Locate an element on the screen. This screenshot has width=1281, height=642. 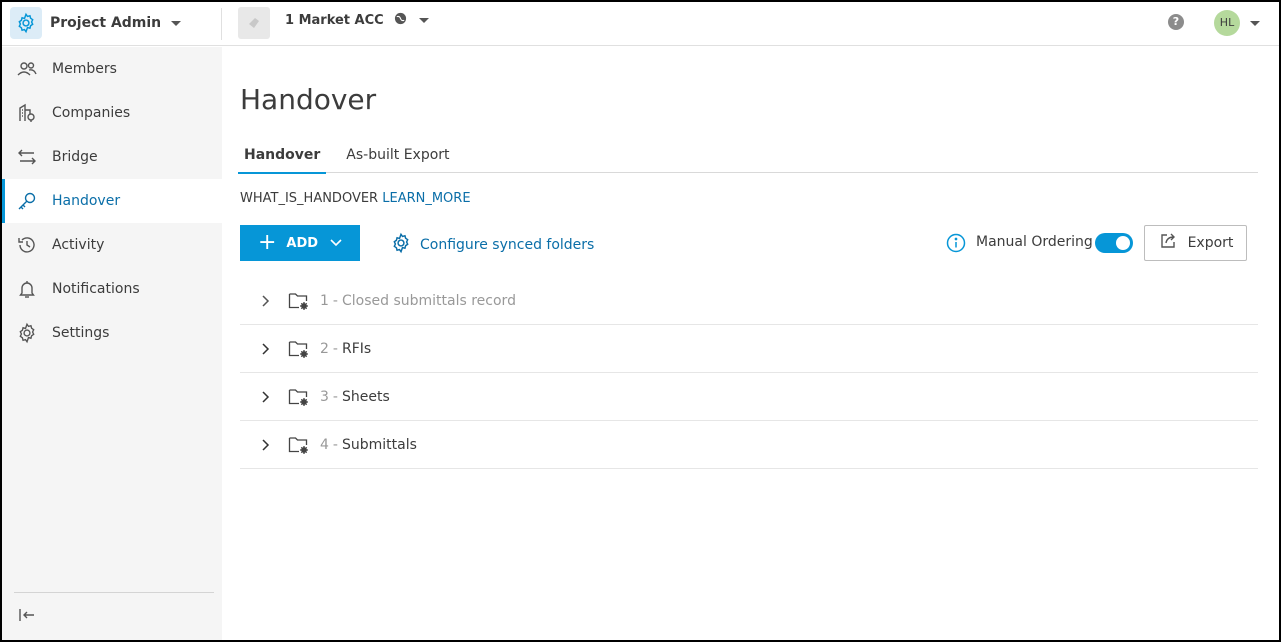
configure-label: Configure synced folders is located at coordinates (507, 245).